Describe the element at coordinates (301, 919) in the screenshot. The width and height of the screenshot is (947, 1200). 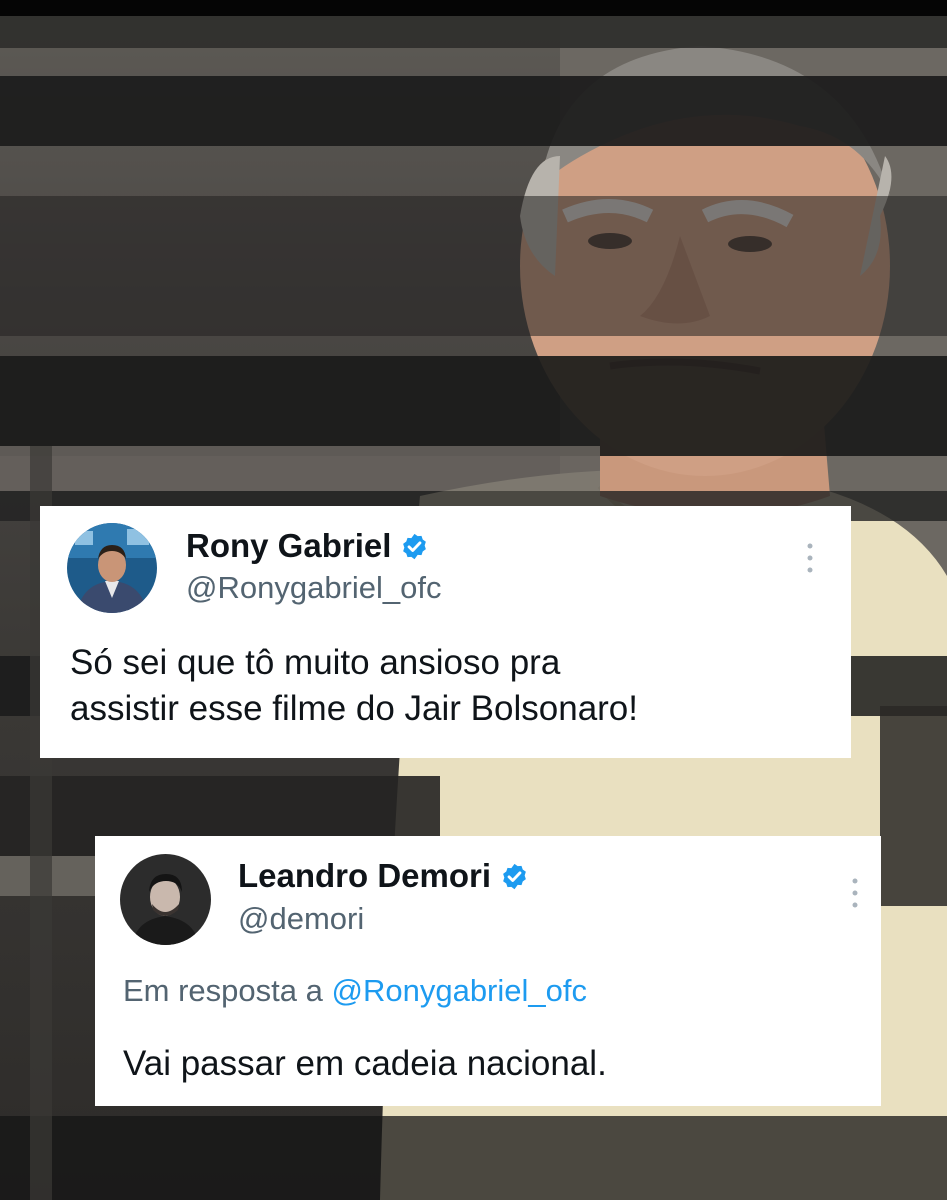
I see `handle: @demori` at that location.